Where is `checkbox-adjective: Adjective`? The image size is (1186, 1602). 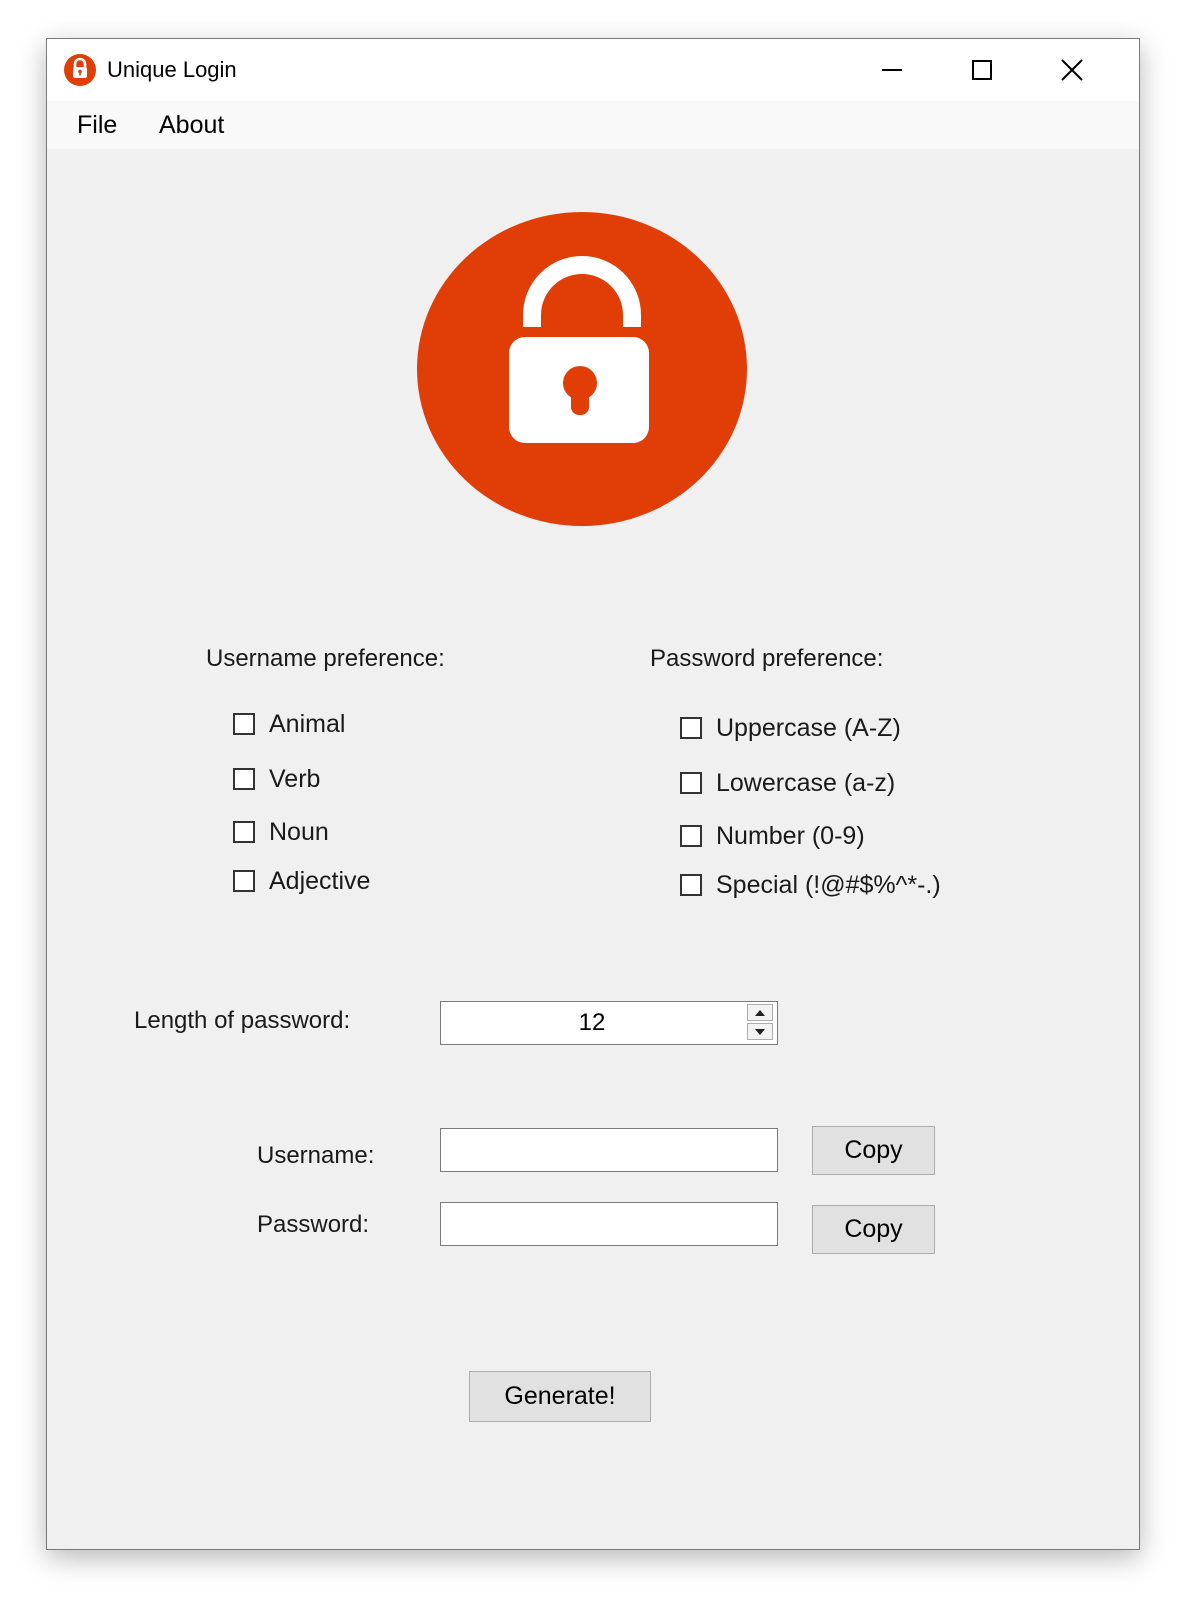 checkbox-adjective: Adjective is located at coordinates (301, 881).